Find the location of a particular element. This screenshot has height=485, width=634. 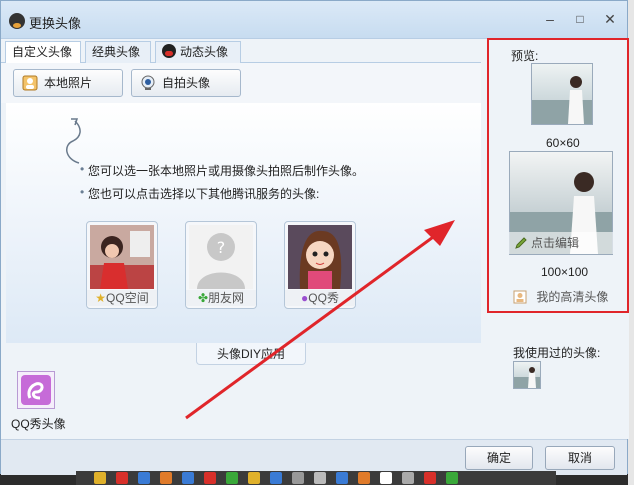

star-icon: ★ is located at coordinates (101, 298).